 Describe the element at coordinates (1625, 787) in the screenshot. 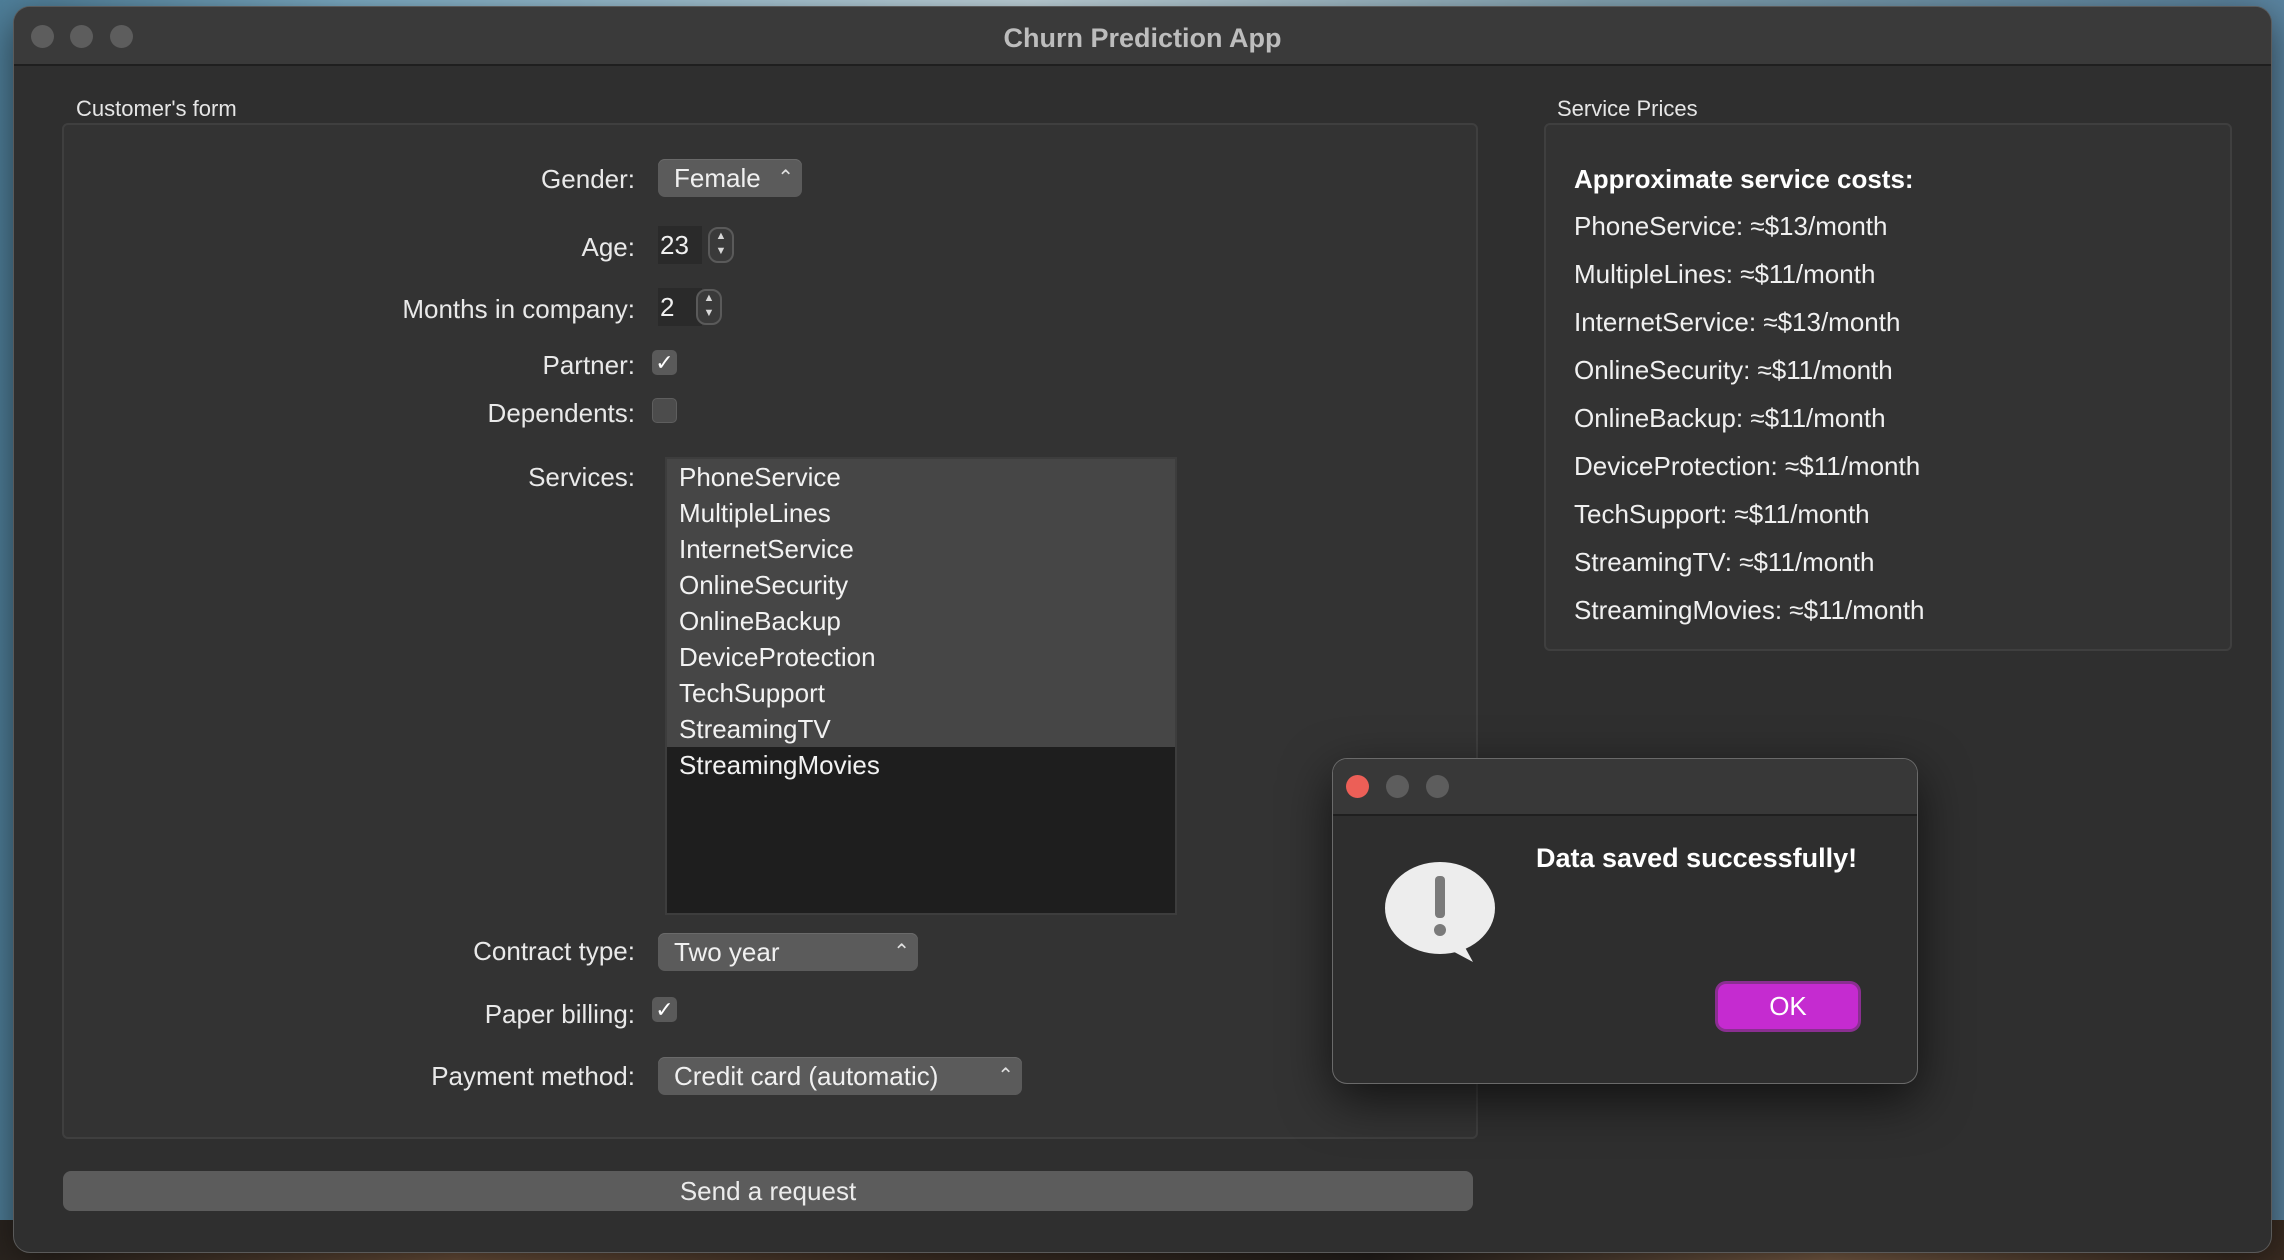

I see `dialog-title-bar` at that location.